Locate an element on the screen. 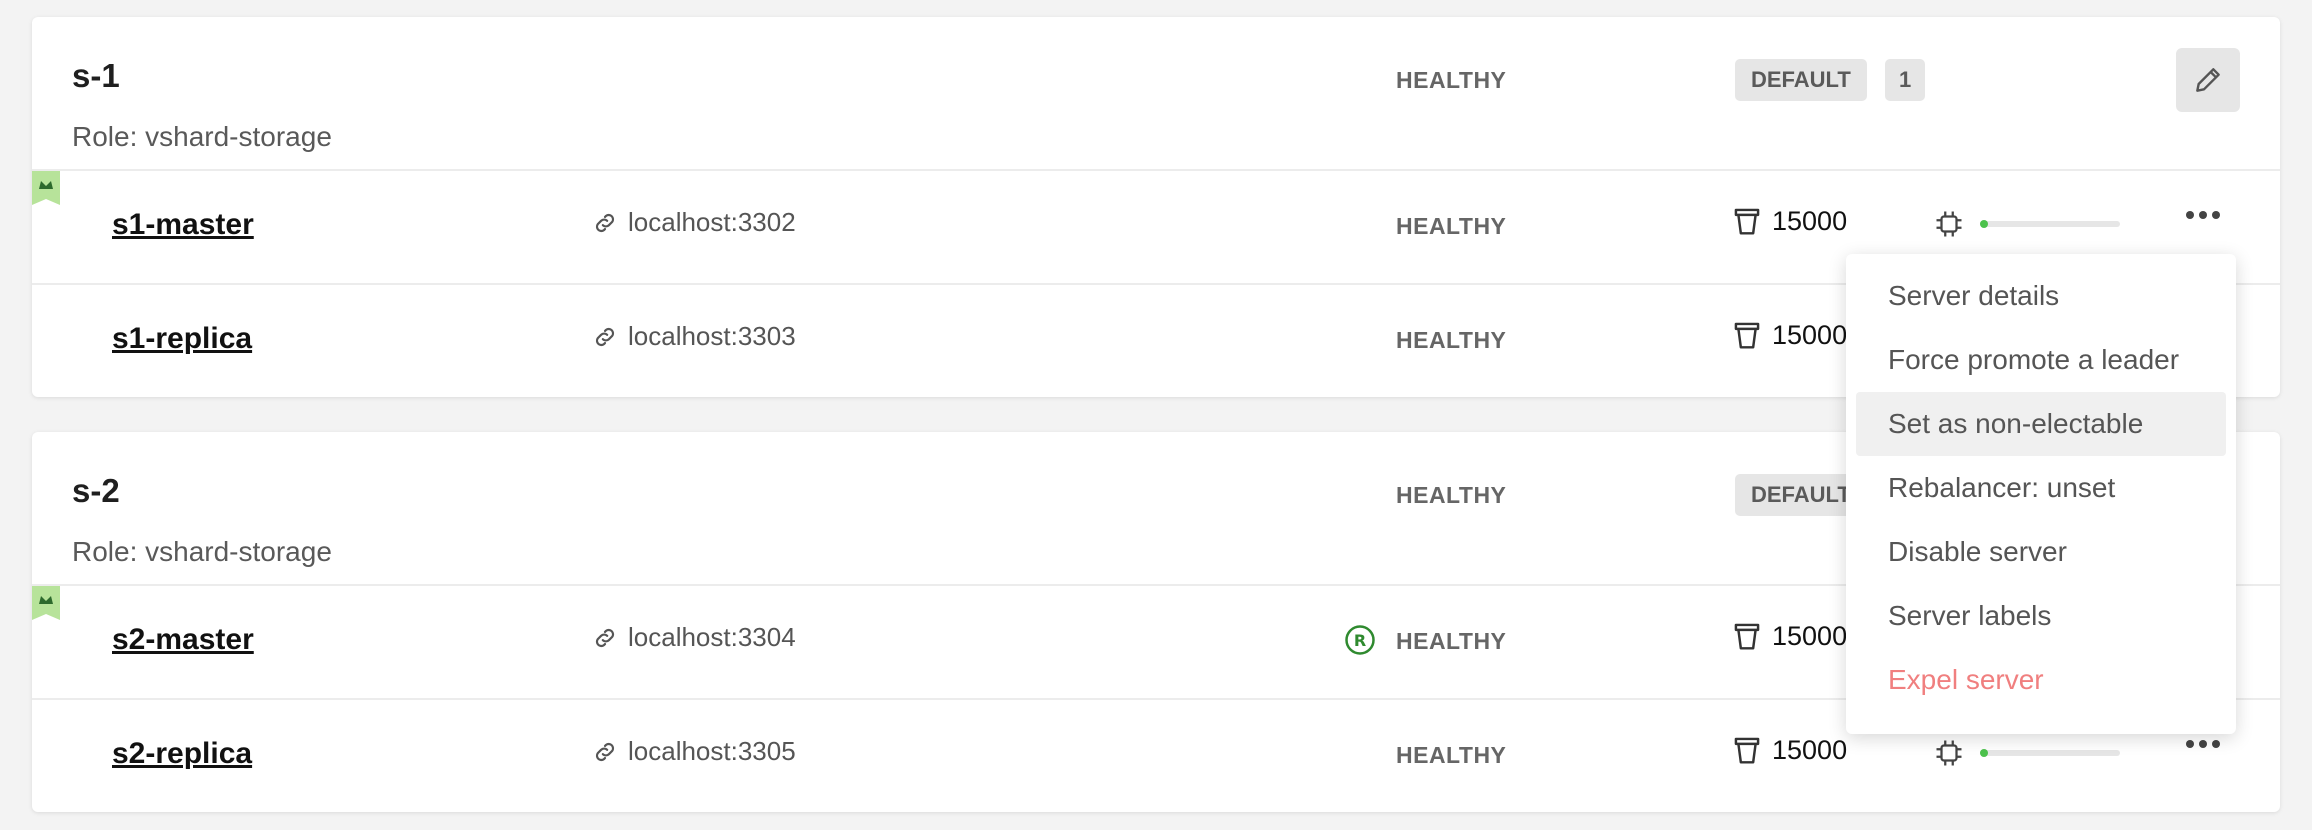 The height and width of the screenshot is (830, 2312). rebalancer-r-icon: R is located at coordinates (1360, 640).